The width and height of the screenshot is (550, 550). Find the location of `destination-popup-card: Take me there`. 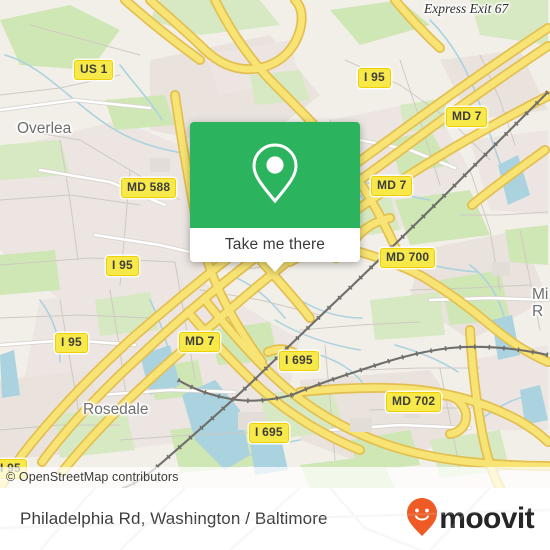

destination-popup-card: Take me there is located at coordinates (275, 197).